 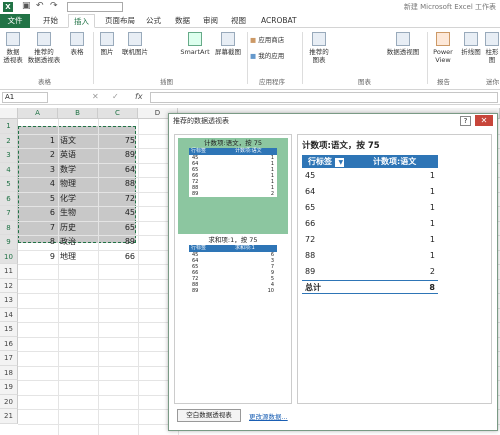 What do you see at coordinates (9, 140) in the screenshot?
I see `row-header: 2` at bounding box center [9, 140].